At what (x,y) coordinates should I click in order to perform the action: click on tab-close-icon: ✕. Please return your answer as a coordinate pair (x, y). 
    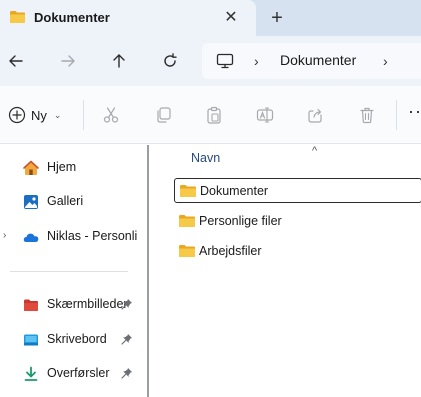
    Looking at the image, I should click on (231, 18).